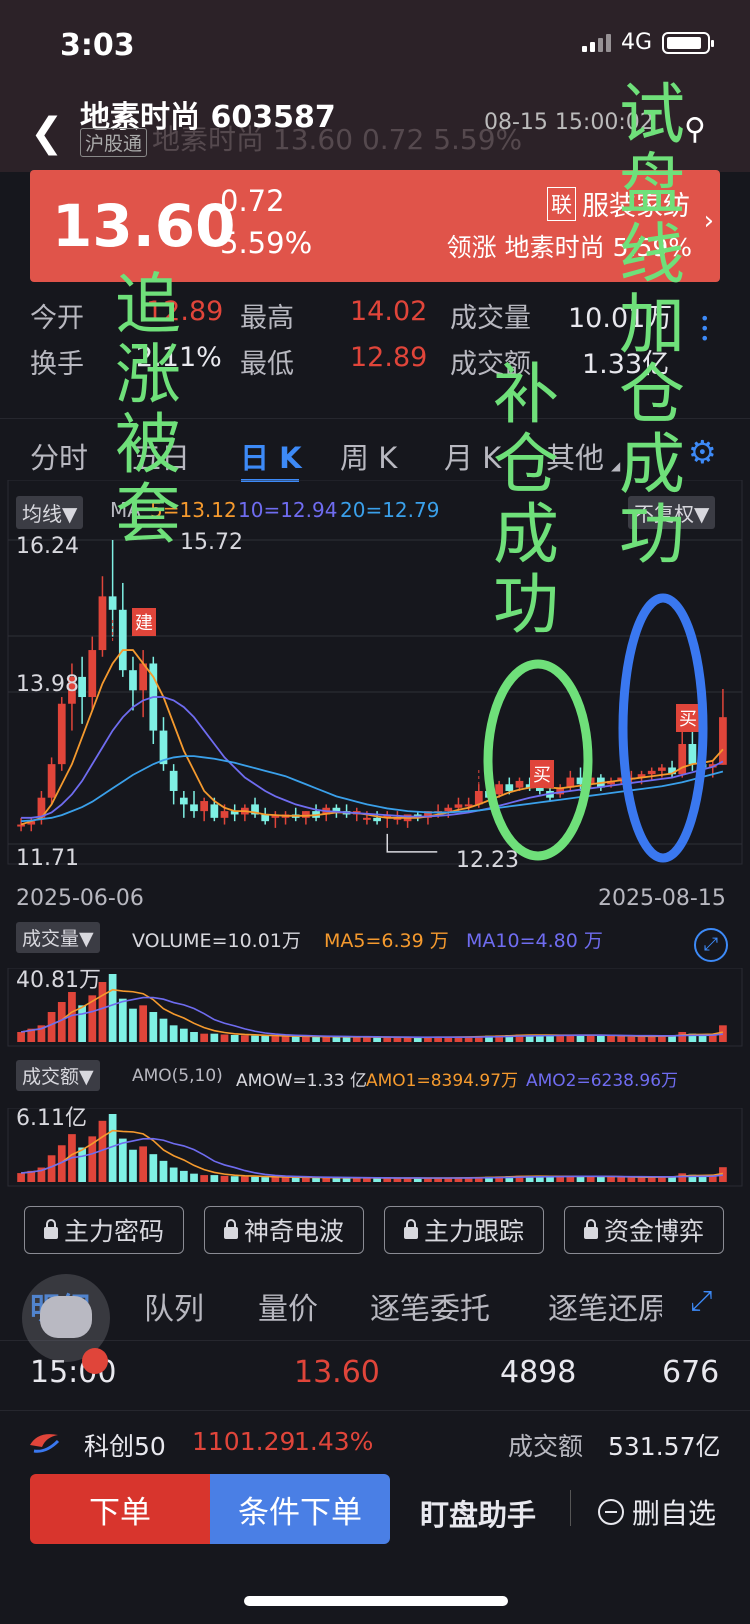  I want to click on volume-max-label: 40.81万, so click(58, 980).